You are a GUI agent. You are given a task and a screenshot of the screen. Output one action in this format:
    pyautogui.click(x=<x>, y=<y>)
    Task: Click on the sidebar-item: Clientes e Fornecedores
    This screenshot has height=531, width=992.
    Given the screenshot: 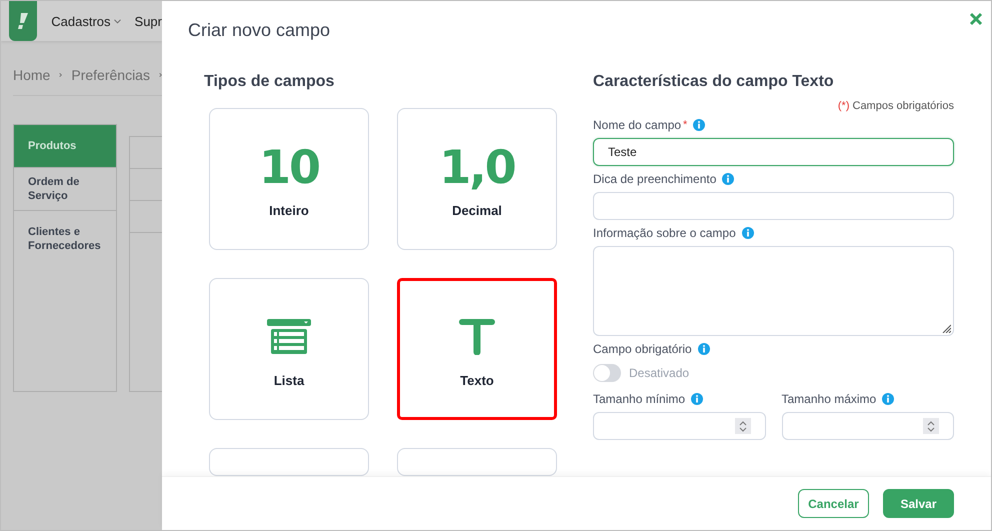 What is the action you would take?
    pyautogui.click(x=65, y=238)
    